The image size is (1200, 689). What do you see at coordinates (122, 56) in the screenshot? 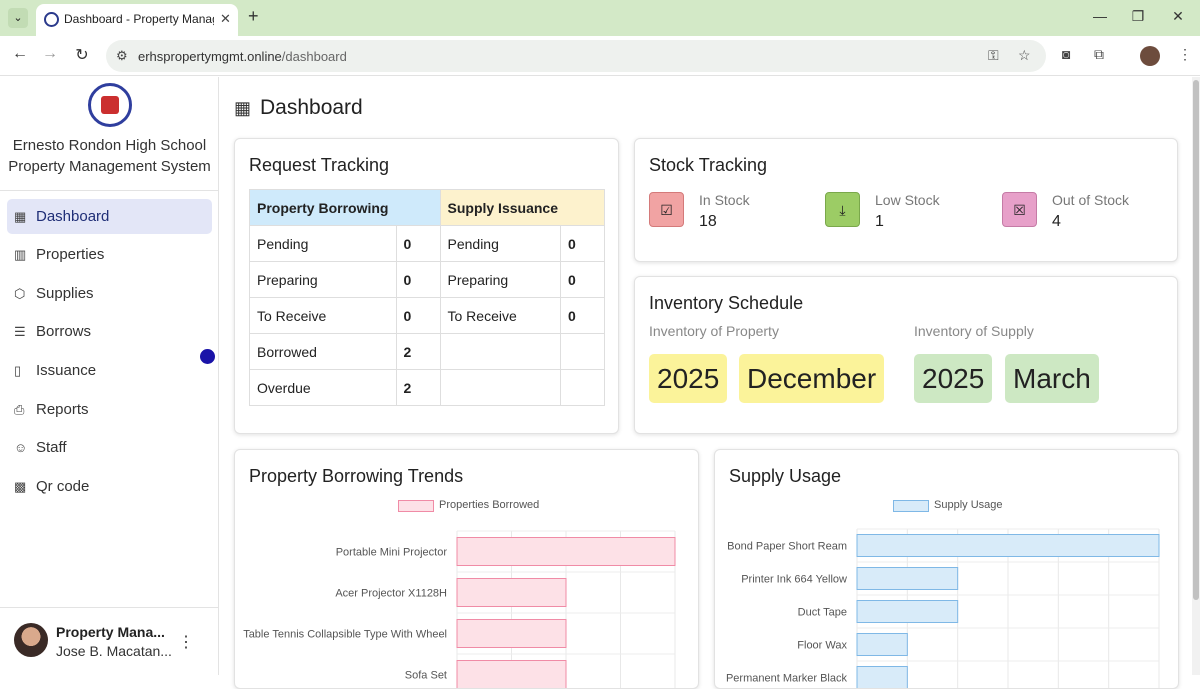
I see `site-settings-icon: ⚙` at bounding box center [122, 56].